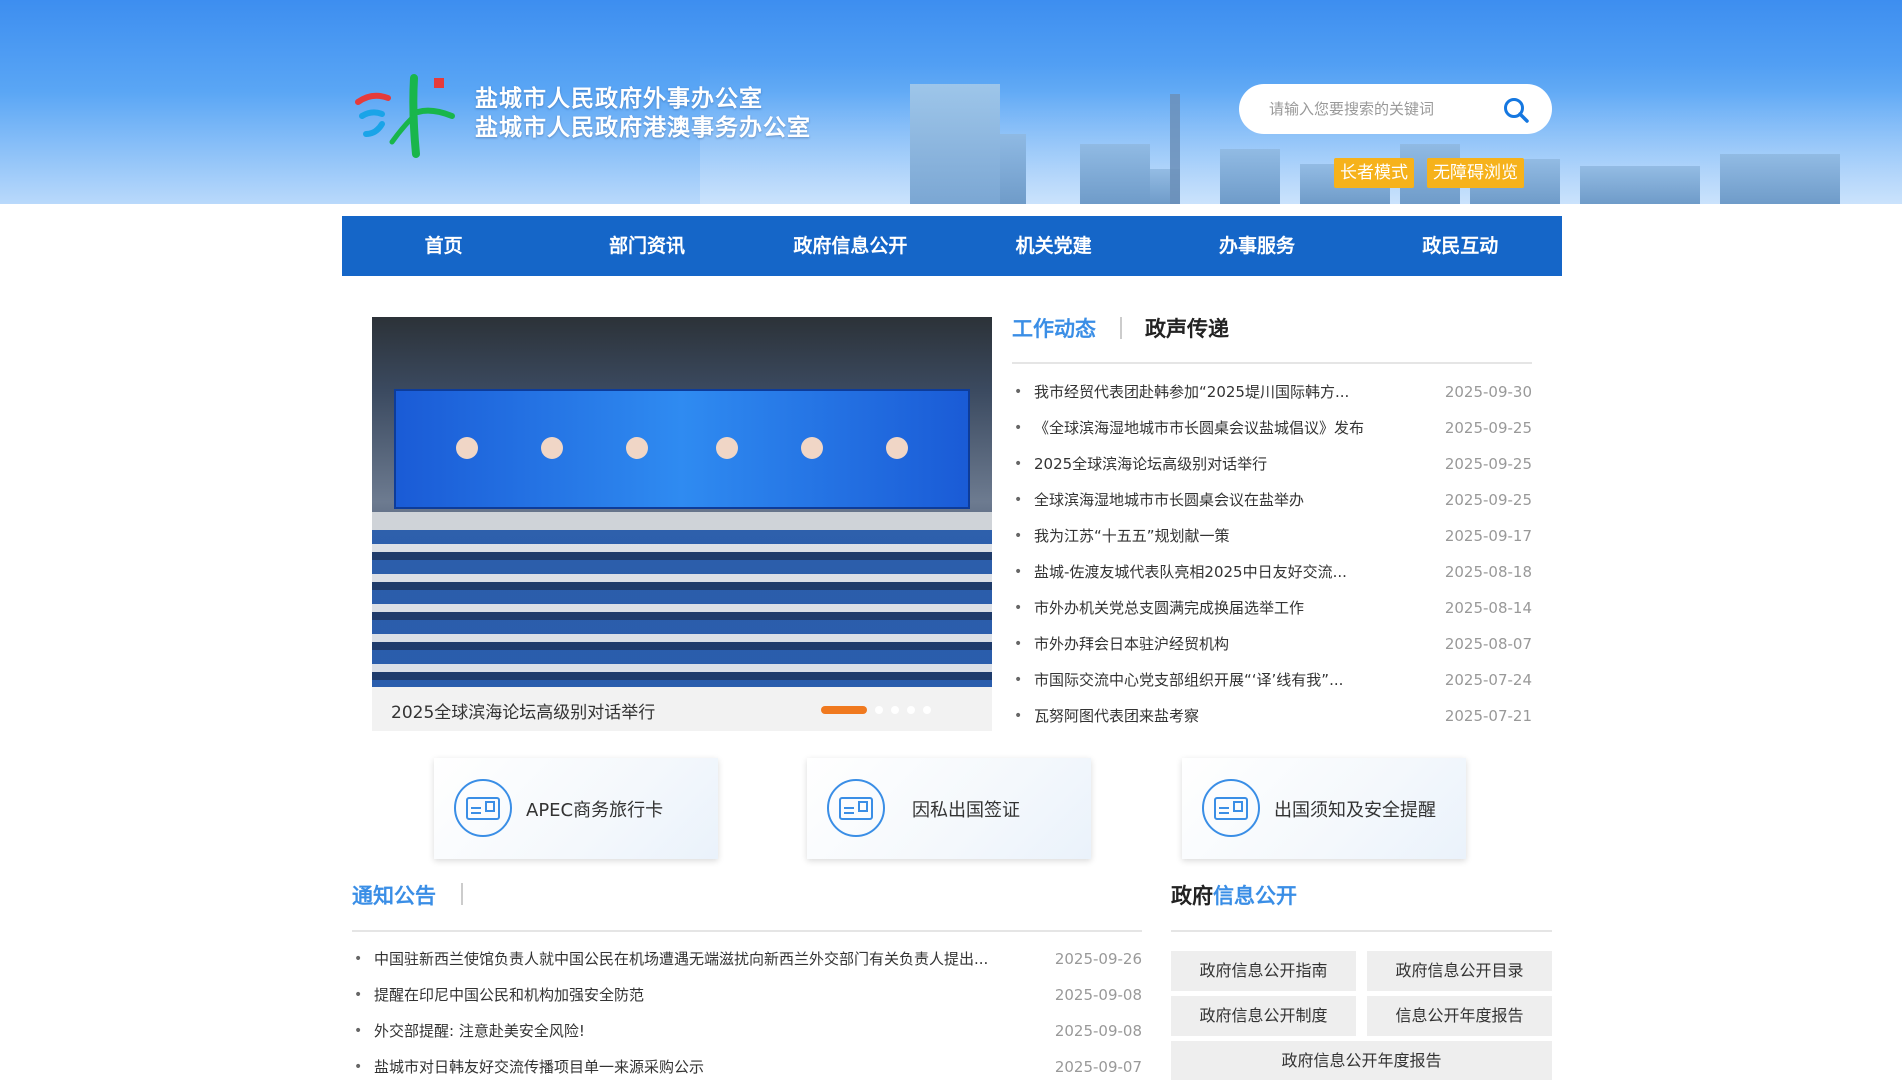 This screenshot has height=1088, width=1902. What do you see at coordinates (1256, 246) in the screenshot?
I see `nav-services: 办事服务` at bounding box center [1256, 246].